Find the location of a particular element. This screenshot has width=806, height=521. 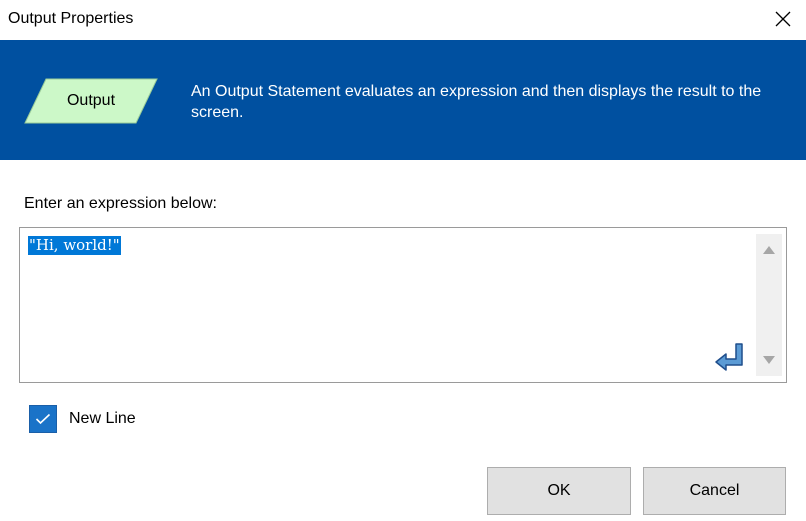

scroll-down-arrow-icon is located at coordinates (769, 360).